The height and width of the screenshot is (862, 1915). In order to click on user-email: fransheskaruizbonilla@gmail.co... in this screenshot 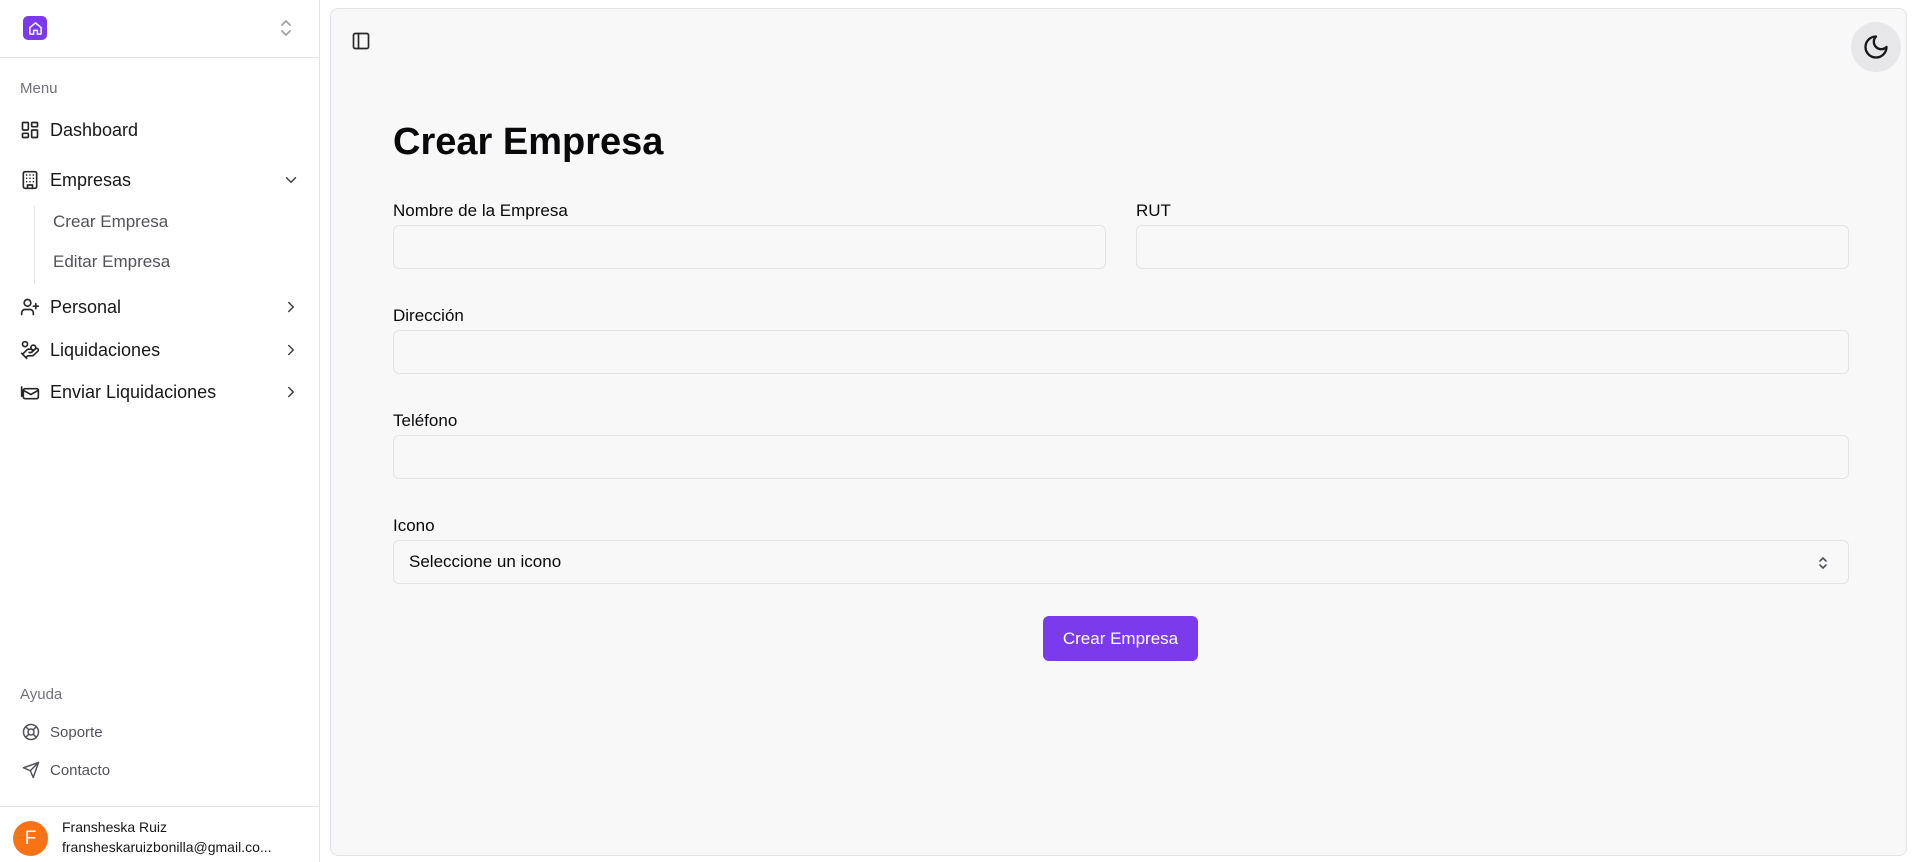, I will do `click(167, 847)`.